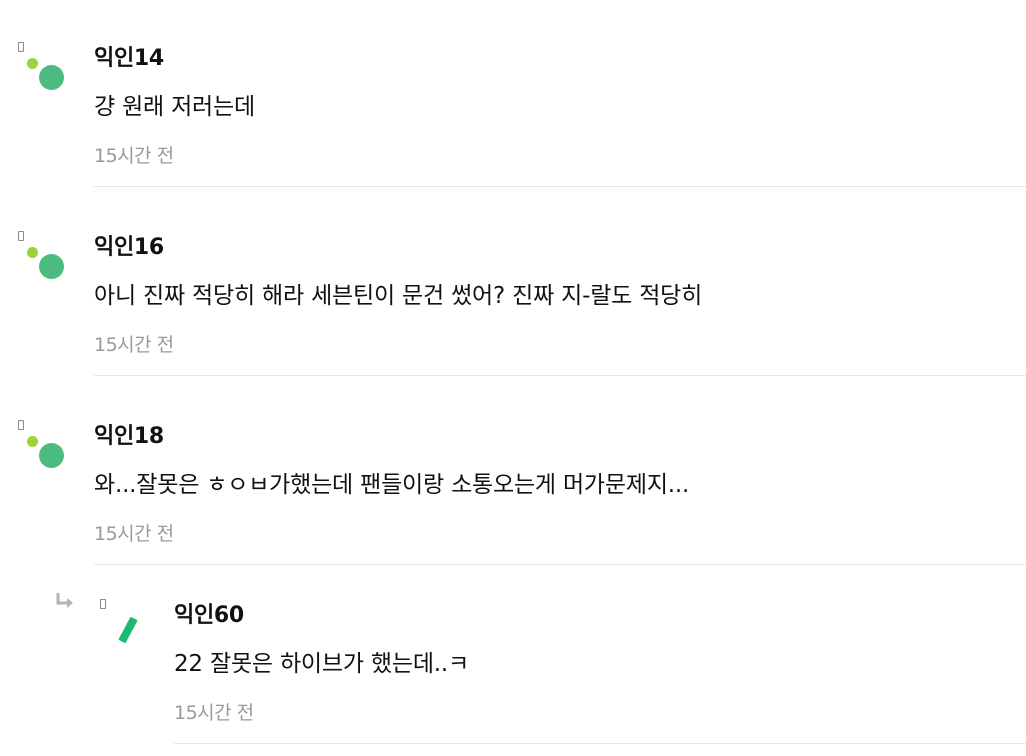  Describe the element at coordinates (398, 296) in the screenshot. I see `comment-text: 아니 진짜 적당히 해라 세븐틴이 문건 썼어? 진짜 지-랄도 적당히` at that location.